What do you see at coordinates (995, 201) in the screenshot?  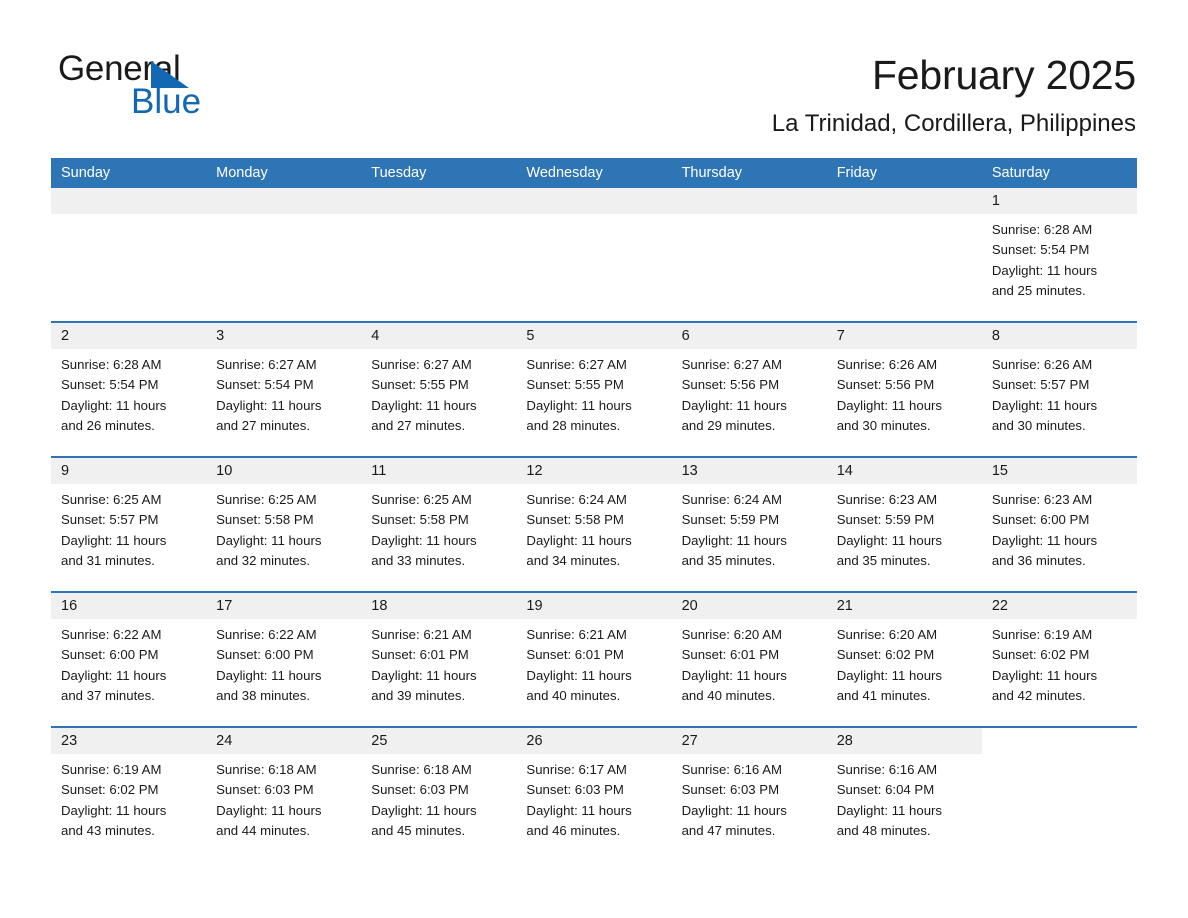 I see `day-number: 1` at bounding box center [995, 201].